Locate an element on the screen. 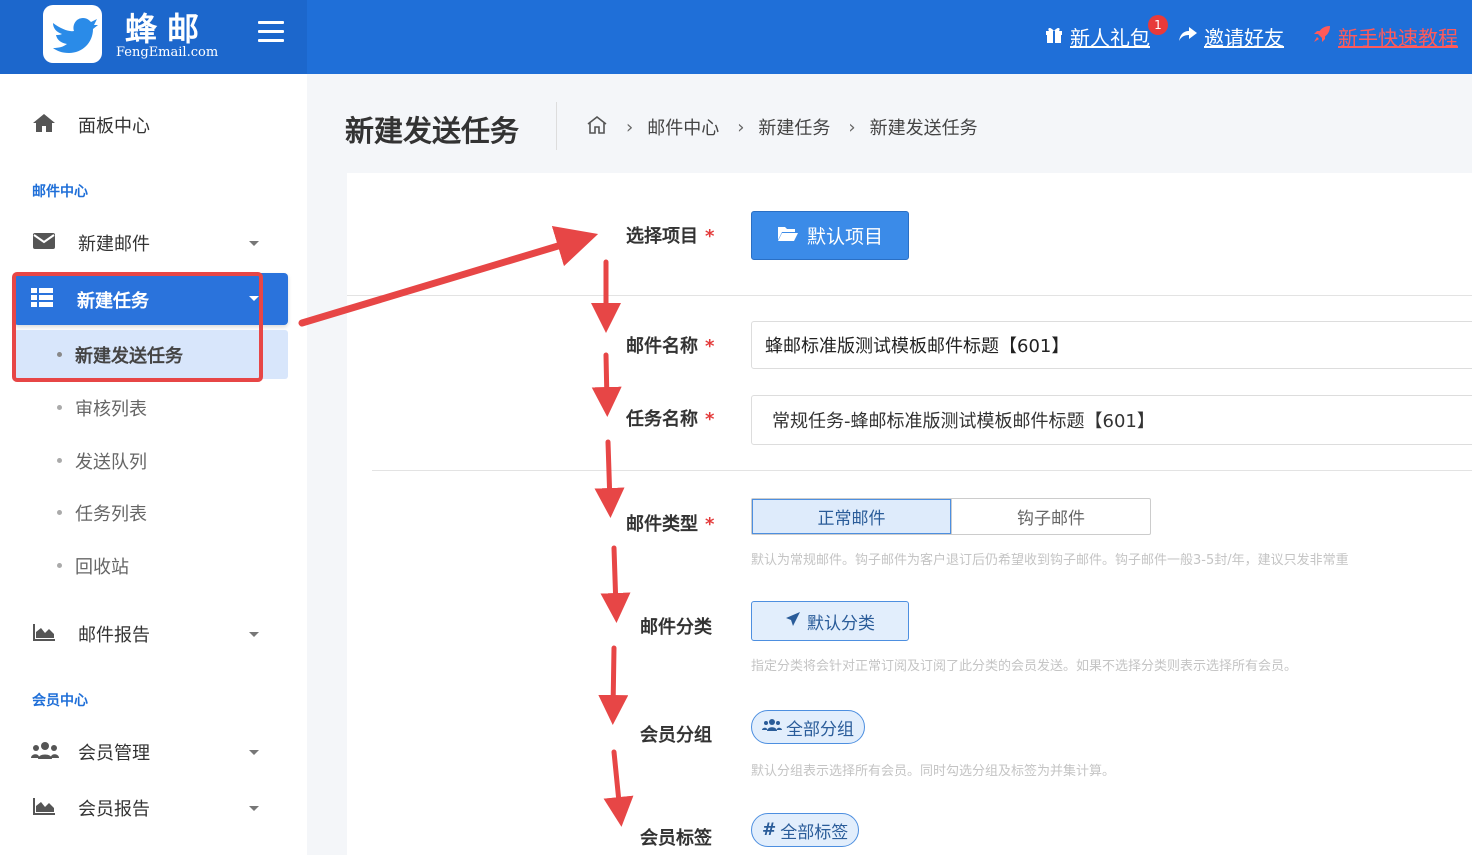 The width and height of the screenshot is (1472, 855). member-group-label: 会员分组 is located at coordinates (676, 735).